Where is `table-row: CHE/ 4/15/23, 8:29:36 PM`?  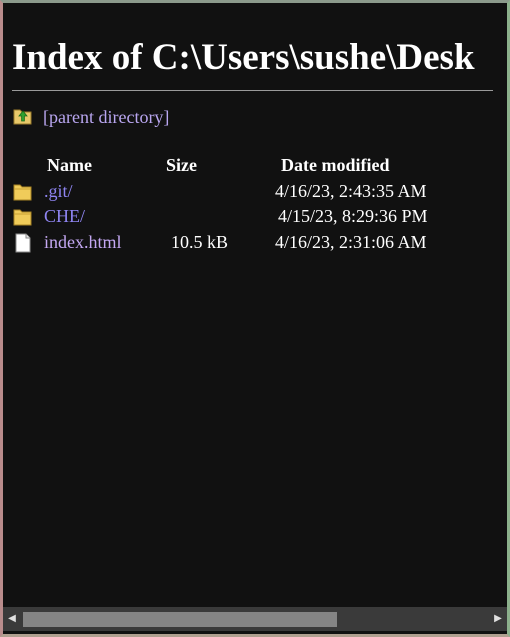
table-row: CHE/ 4/15/23, 8:29:36 PM is located at coordinates (248, 218).